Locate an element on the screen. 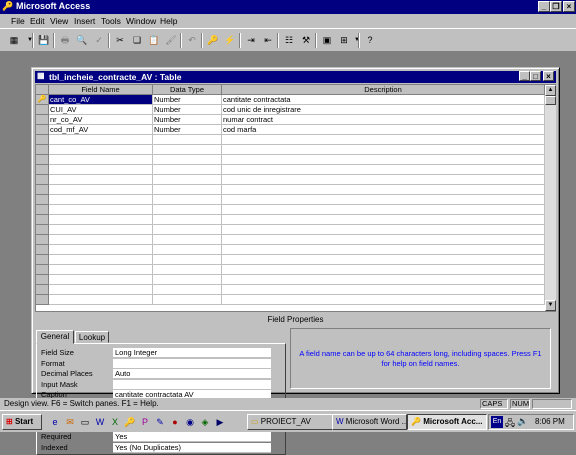  property-value: Auto is located at coordinates (192, 374).